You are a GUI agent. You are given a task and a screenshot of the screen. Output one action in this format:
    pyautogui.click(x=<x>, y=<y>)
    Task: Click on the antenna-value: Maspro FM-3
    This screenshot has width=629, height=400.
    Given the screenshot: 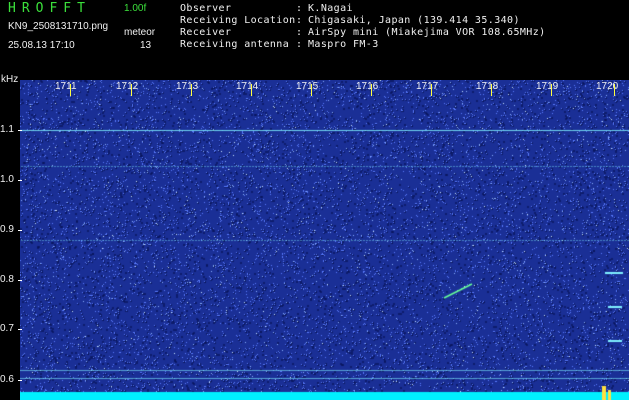 What is the action you would take?
    pyautogui.click(x=343, y=44)
    